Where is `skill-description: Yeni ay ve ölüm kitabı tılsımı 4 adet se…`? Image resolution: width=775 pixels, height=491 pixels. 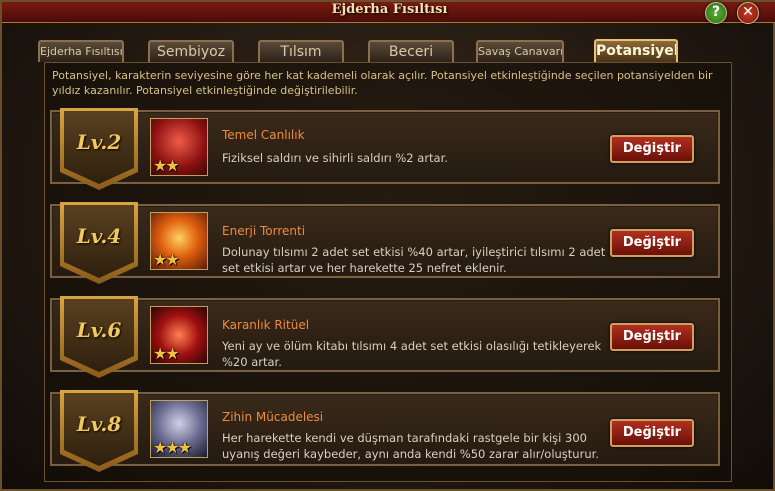 skill-description: Yeni ay ve ölüm kitabı tılsımı 4 adet se… is located at coordinates (412, 354).